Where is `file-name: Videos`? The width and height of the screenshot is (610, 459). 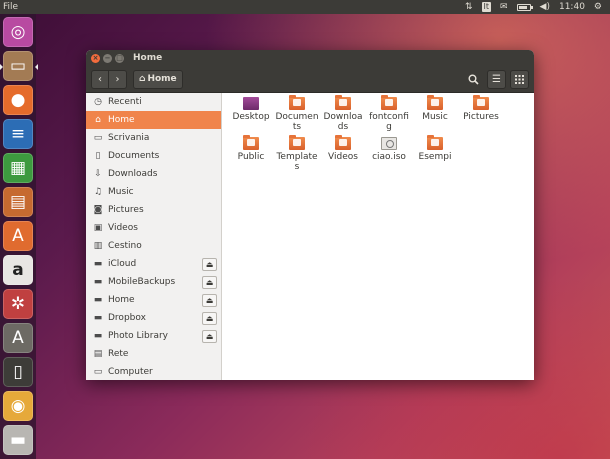
file-name: Videos is located at coordinates (343, 157).